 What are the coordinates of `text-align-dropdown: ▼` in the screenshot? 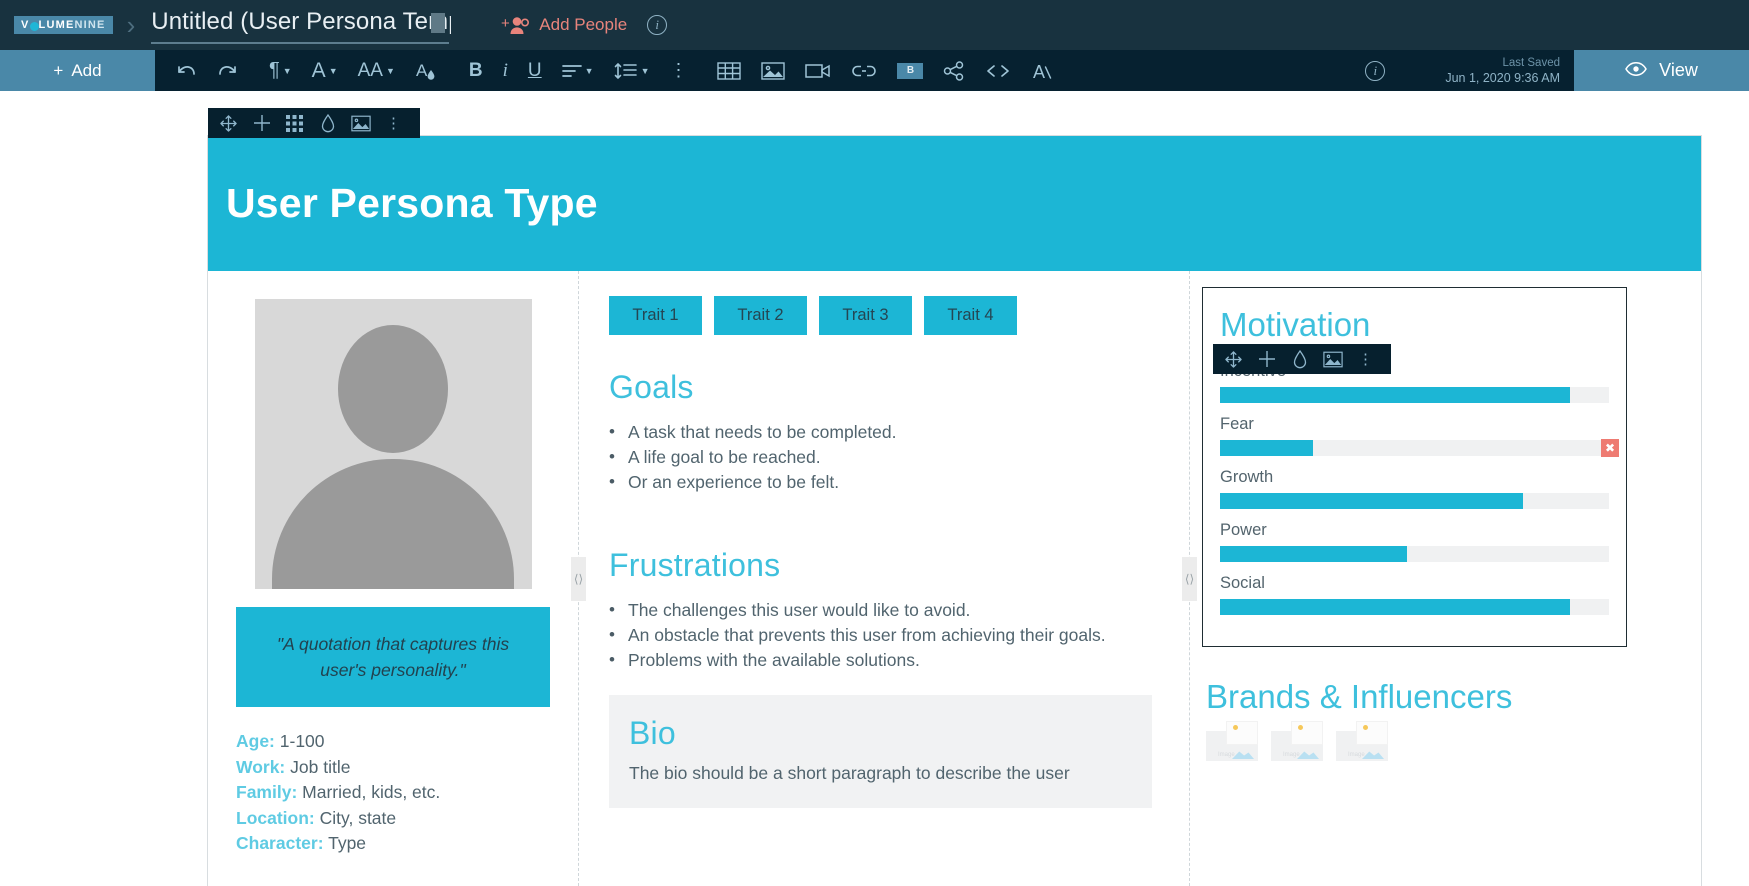 It's located at (578, 70).